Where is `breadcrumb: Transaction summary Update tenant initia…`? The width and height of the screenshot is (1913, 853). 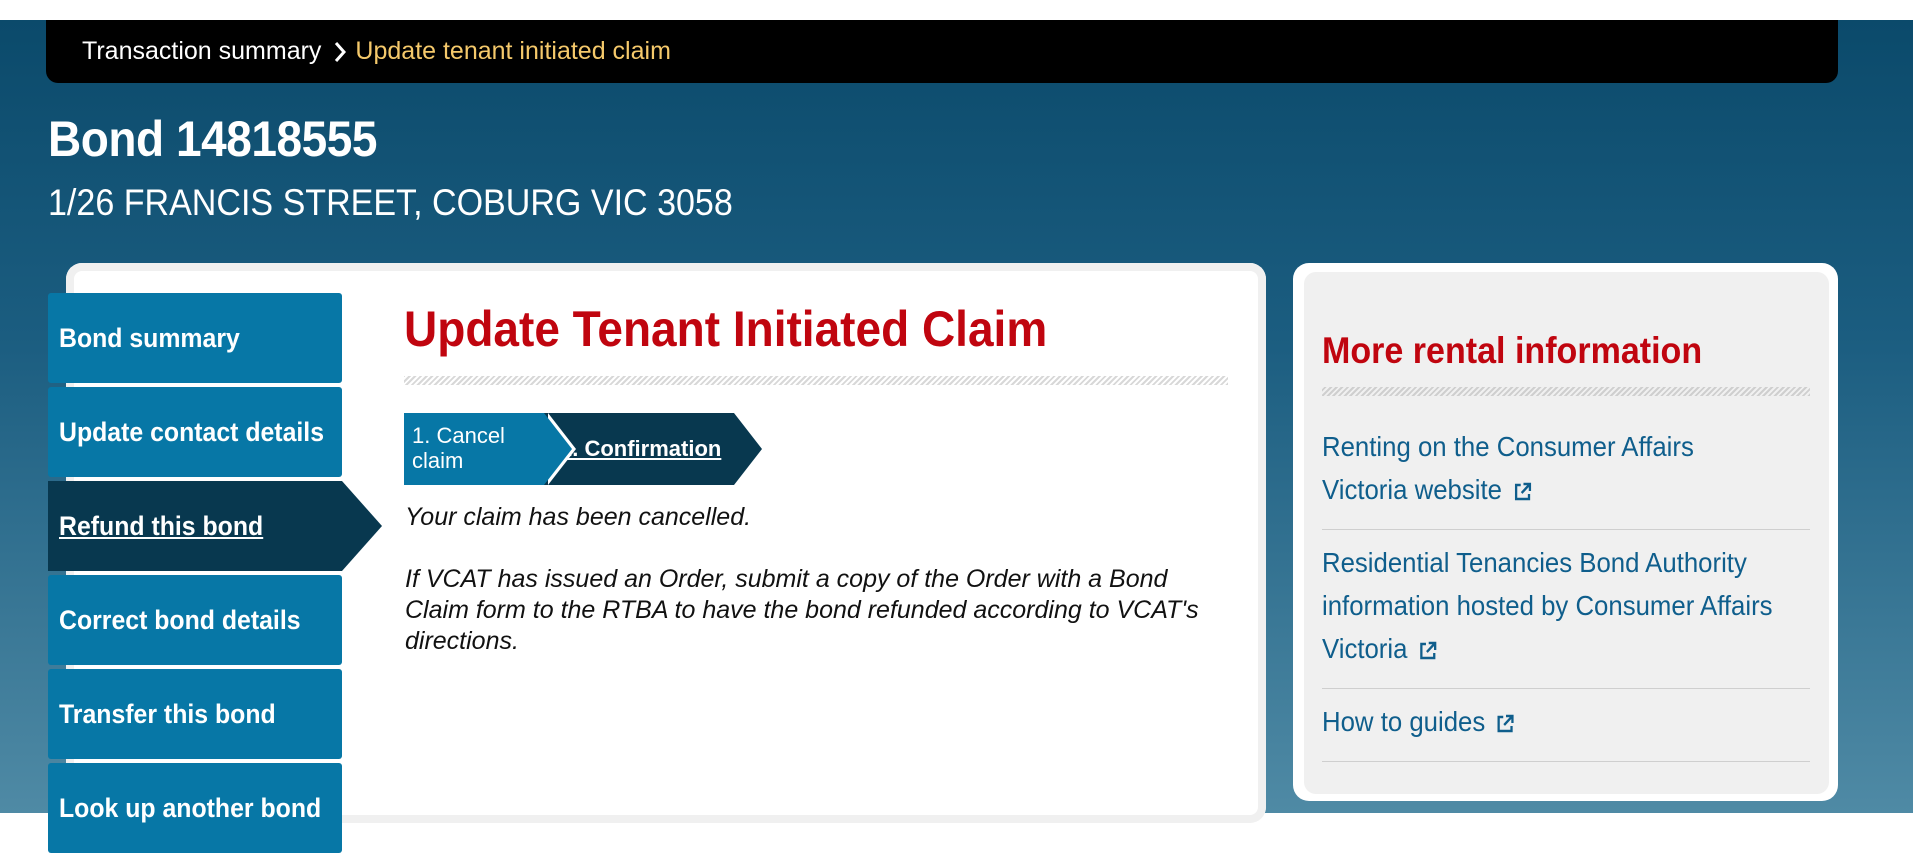 breadcrumb: Transaction summary Update tenant initia… is located at coordinates (942, 51).